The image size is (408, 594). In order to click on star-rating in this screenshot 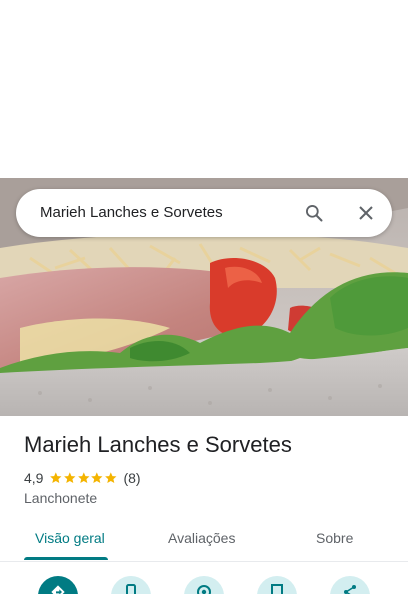, I will do `click(83, 478)`.